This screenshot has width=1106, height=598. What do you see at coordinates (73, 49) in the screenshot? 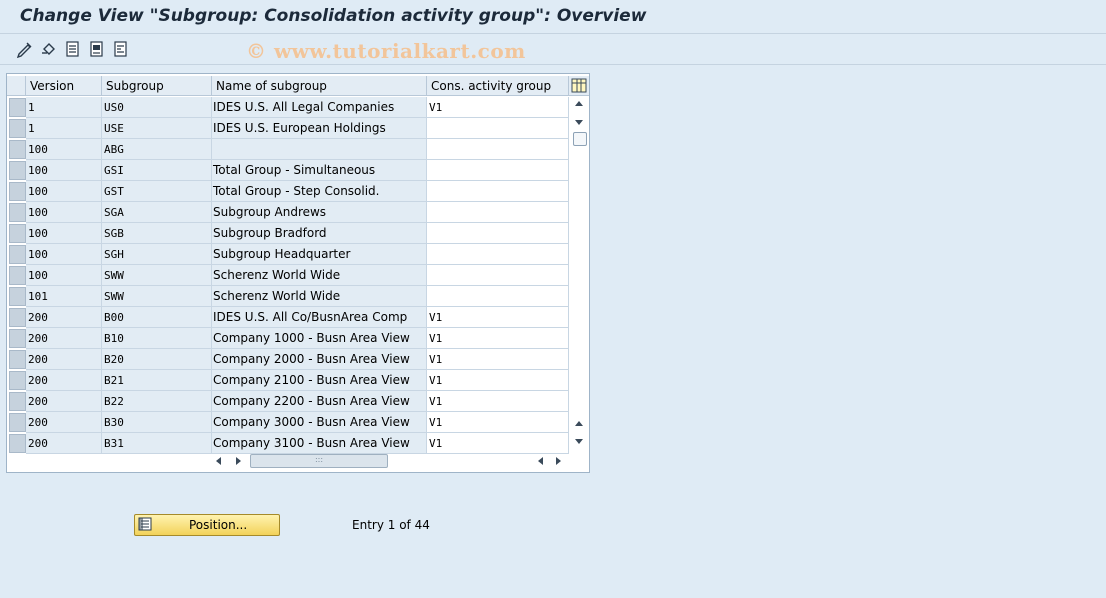
I see `select-all-icon` at bounding box center [73, 49].